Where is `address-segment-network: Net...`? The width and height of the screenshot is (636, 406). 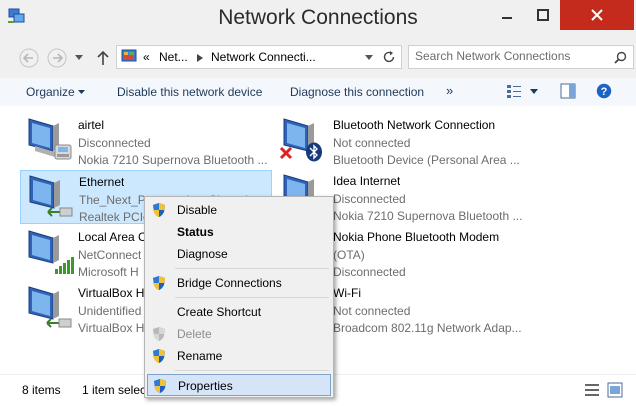
address-segment-network: Net... is located at coordinates (173, 57).